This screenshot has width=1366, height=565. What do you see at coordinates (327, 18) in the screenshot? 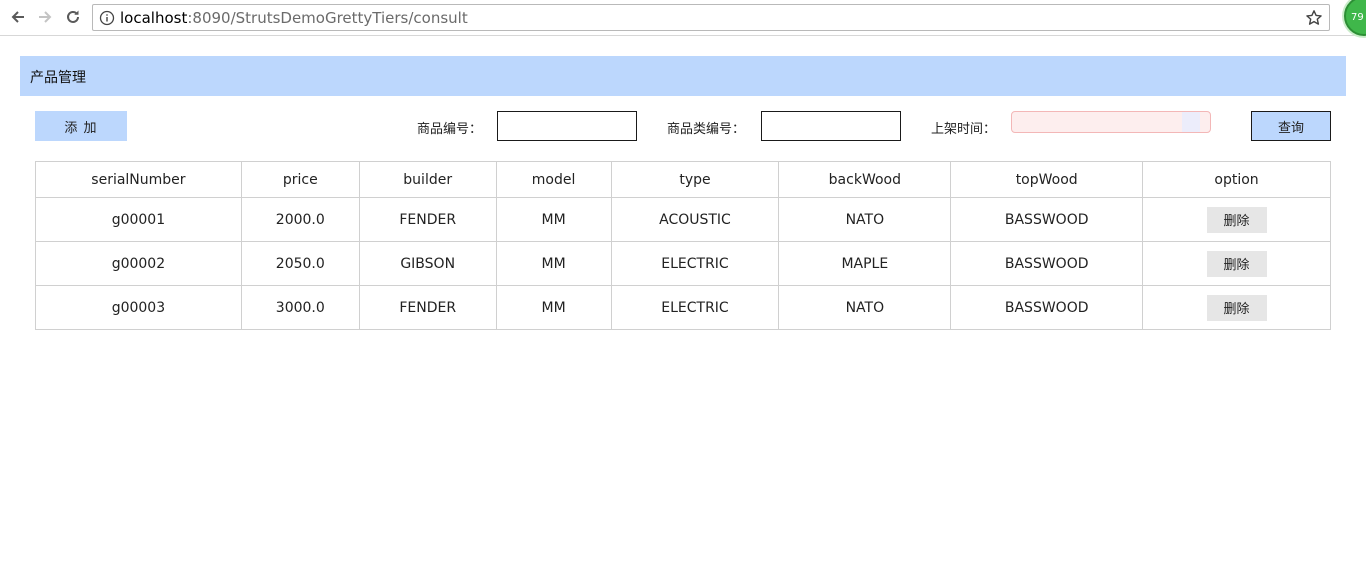
I see `url-path: :8090/StrutsDemoGrettyTiers/consult` at bounding box center [327, 18].